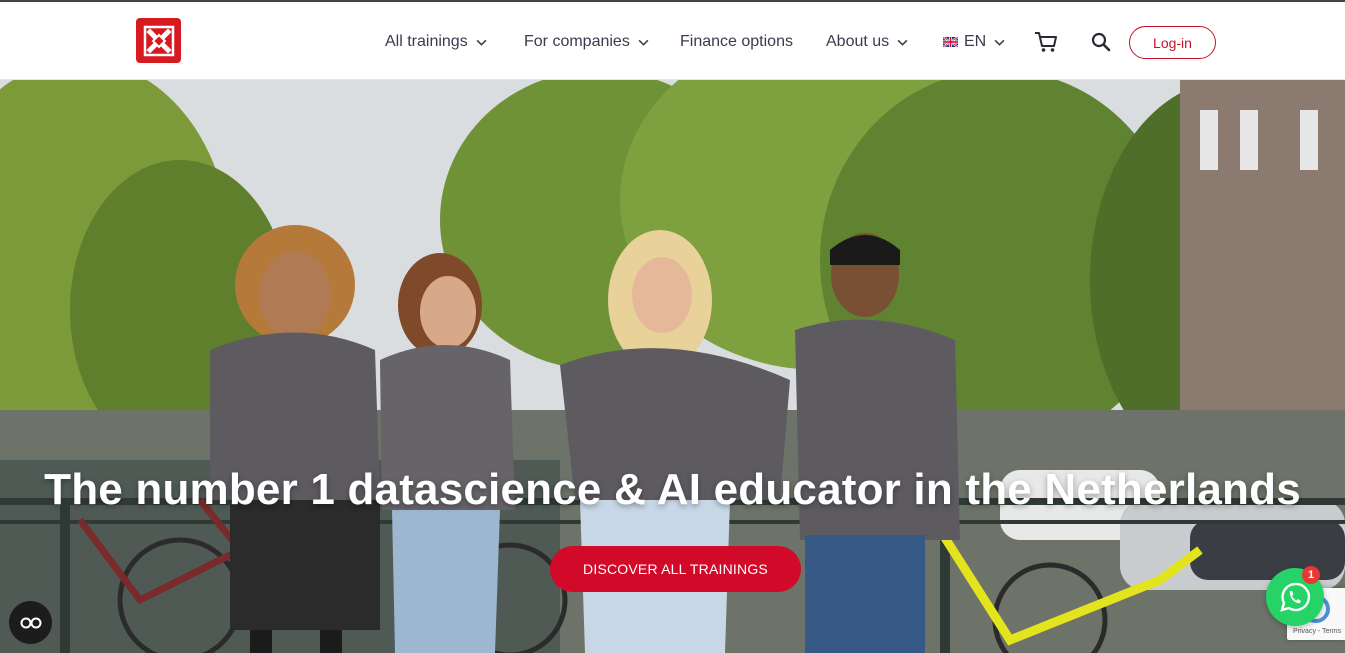 Image resolution: width=1345 pixels, height=653 pixels. I want to click on cart-icon, so click(1046, 42).